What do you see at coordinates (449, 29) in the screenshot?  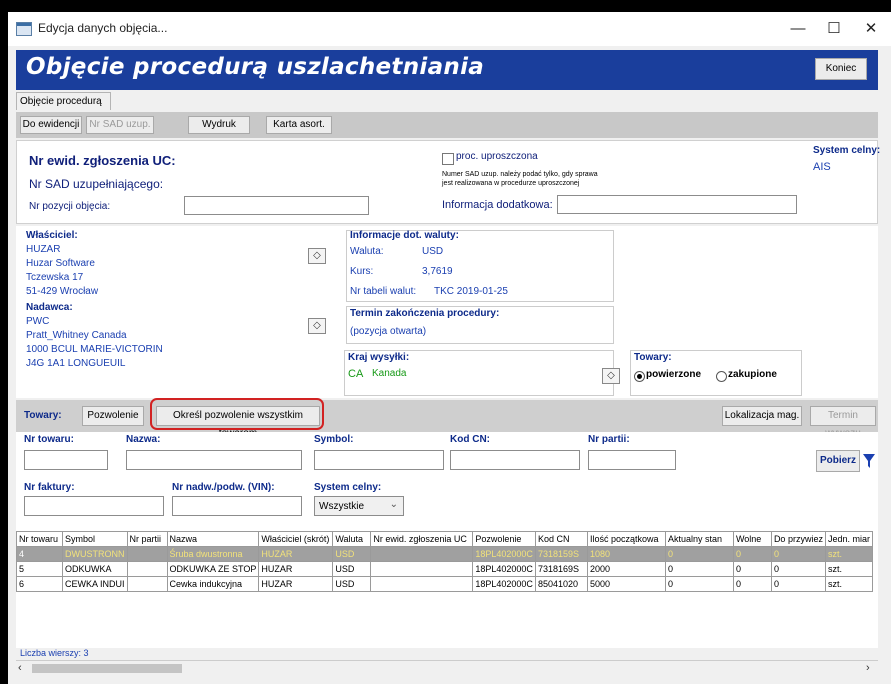 I see `title-bar: Edycja danych objęcia... — ☐ ✕` at bounding box center [449, 29].